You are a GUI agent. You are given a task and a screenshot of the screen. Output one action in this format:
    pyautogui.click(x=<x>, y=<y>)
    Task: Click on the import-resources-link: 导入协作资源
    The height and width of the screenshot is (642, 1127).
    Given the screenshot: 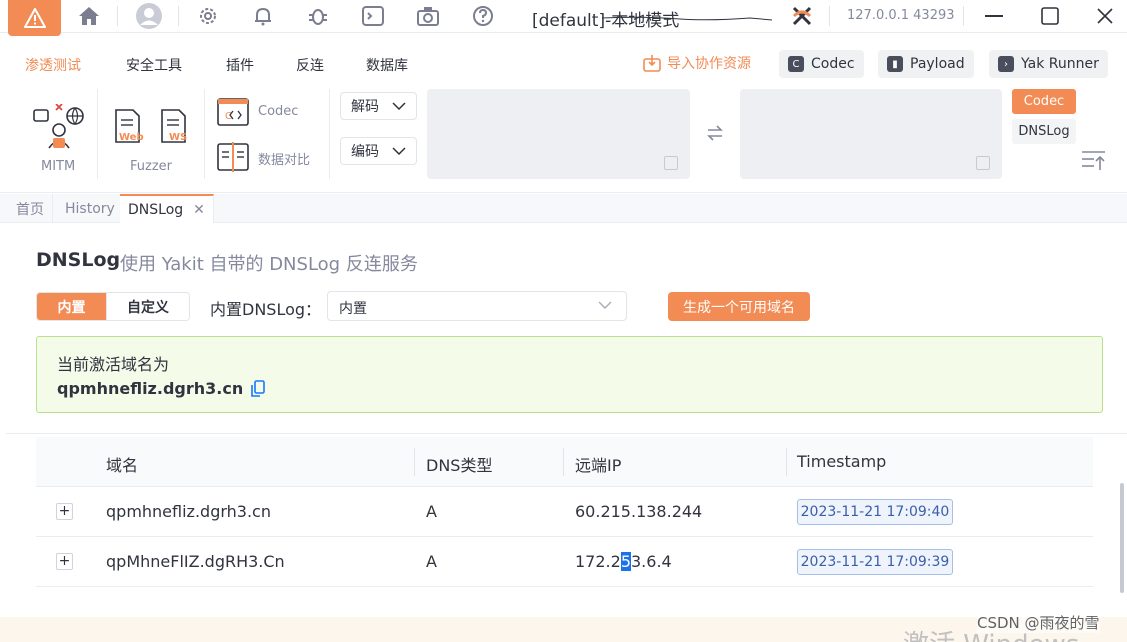 What is the action you would take?
    pyautogui.click(x=697, y=63)
    